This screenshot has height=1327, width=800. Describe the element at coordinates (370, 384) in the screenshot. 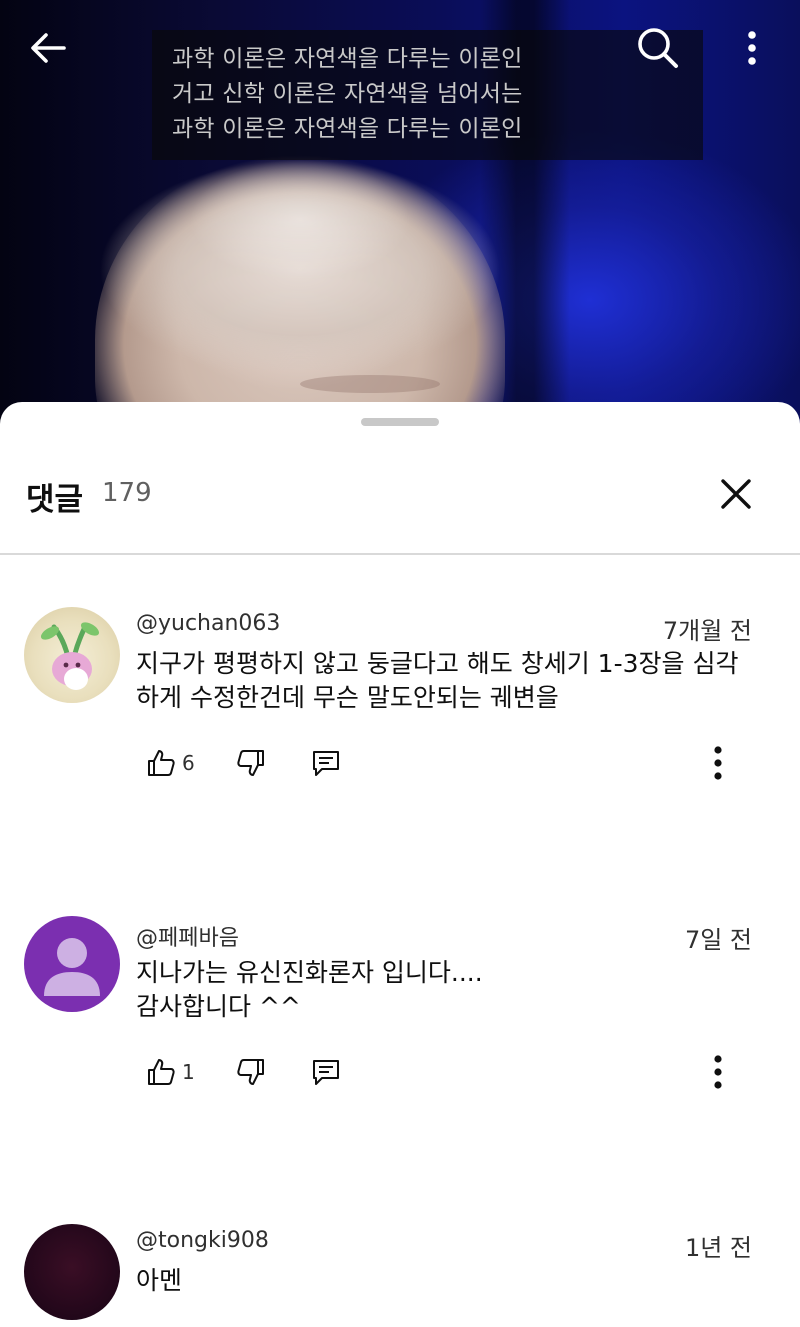

I see `video-frame-brow` at that location.